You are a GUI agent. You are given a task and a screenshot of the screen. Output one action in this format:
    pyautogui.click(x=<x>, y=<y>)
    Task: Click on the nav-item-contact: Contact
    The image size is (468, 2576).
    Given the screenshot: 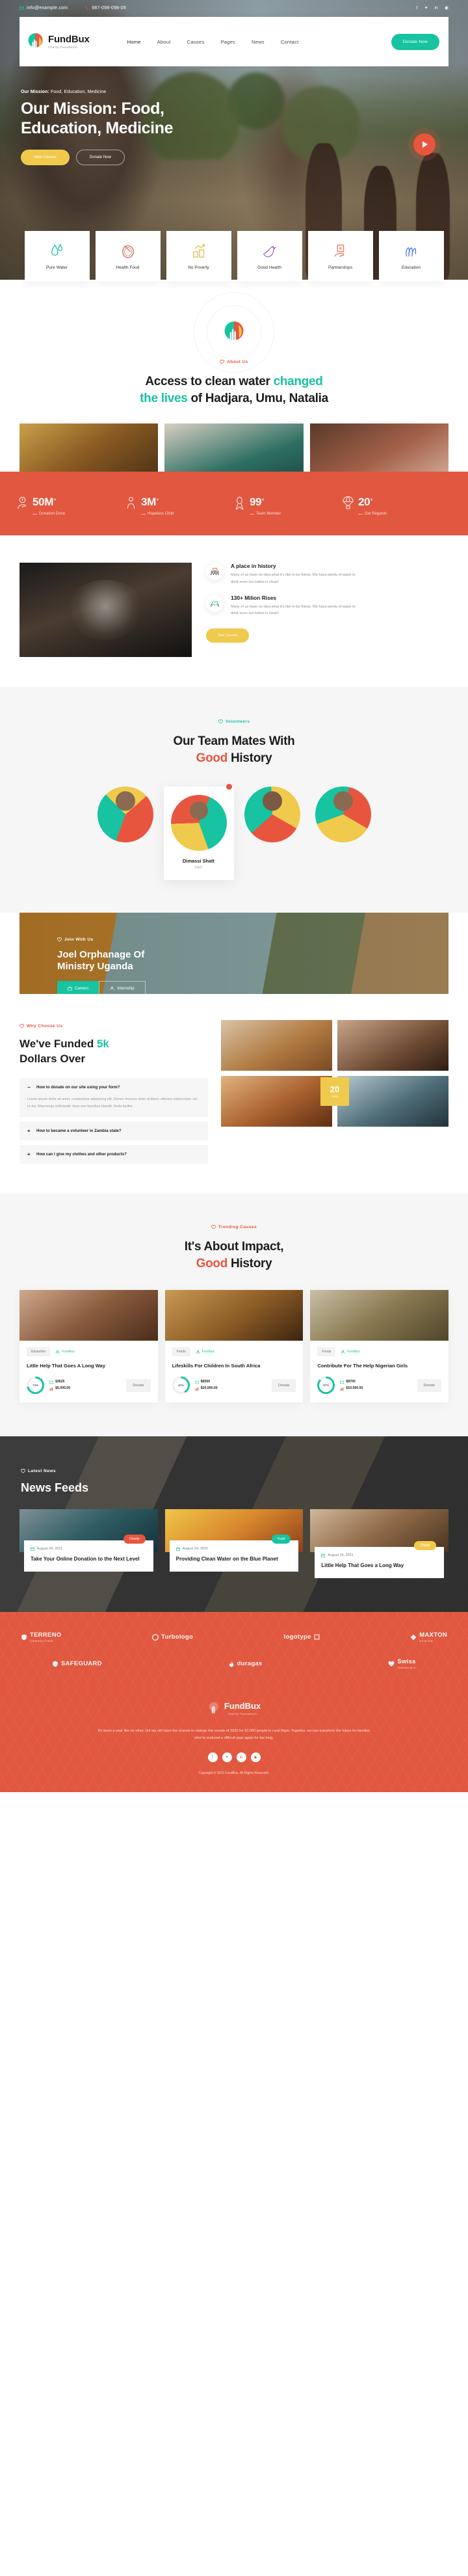 What is the action you would take?
    pyautogui.click(x=290, y=42)
    